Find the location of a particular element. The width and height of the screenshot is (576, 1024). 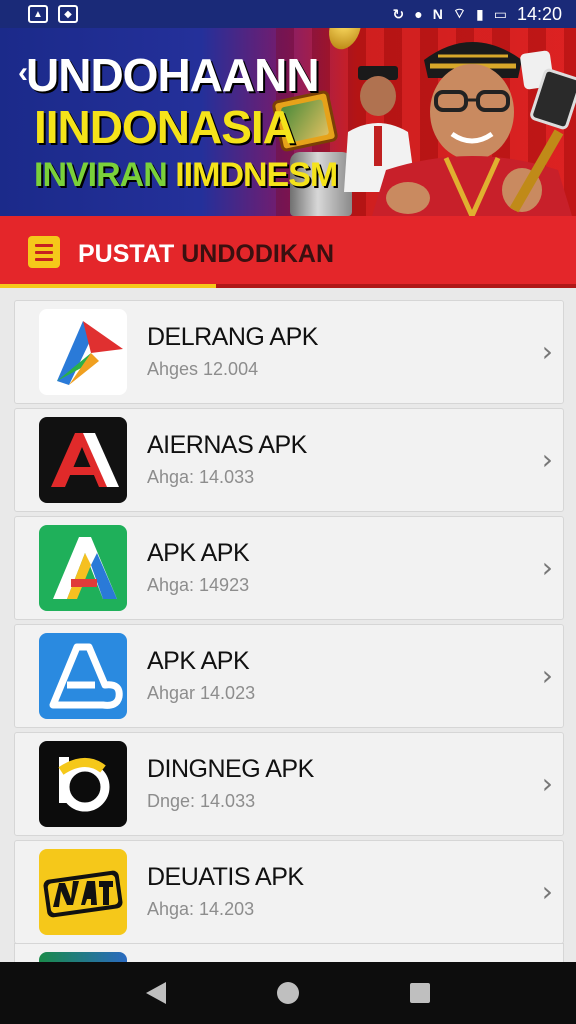

section-title-dark: UNDODIKAN is located at coordinates (258, 254).